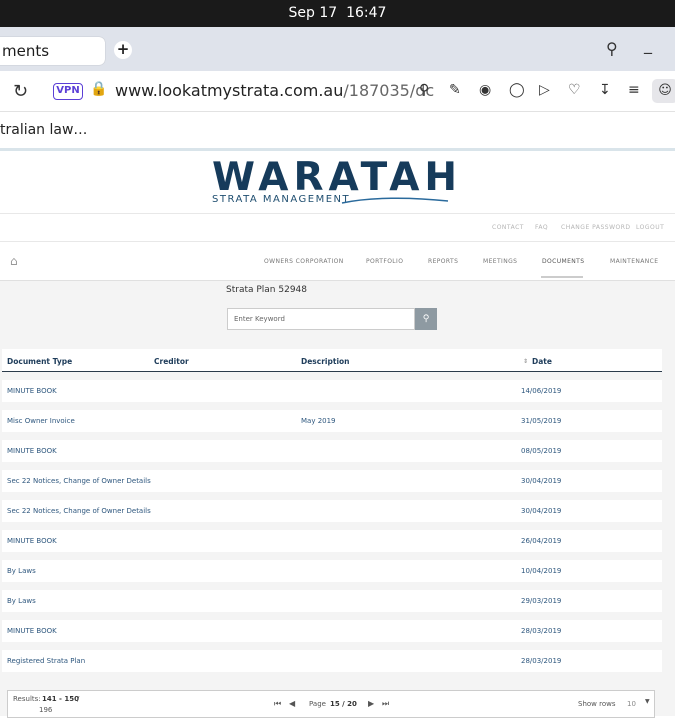  I want to click on results-label: Results:, so click(27, 699).